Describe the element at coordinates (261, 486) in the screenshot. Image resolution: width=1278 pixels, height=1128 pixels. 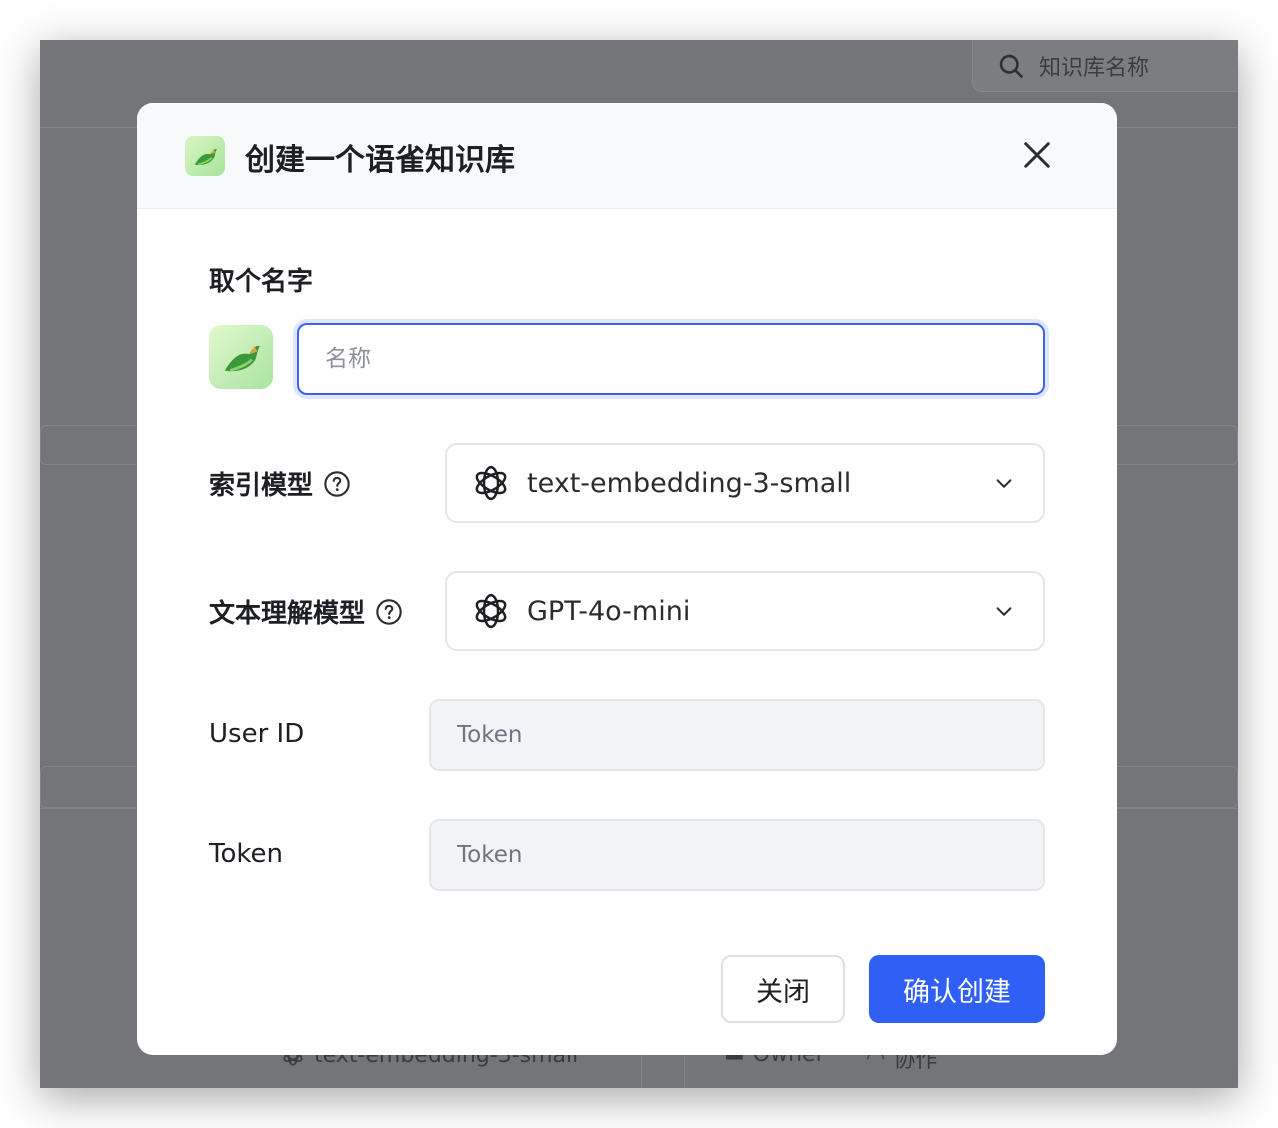
I see `index-model-label-text: 索引模型` at that location.